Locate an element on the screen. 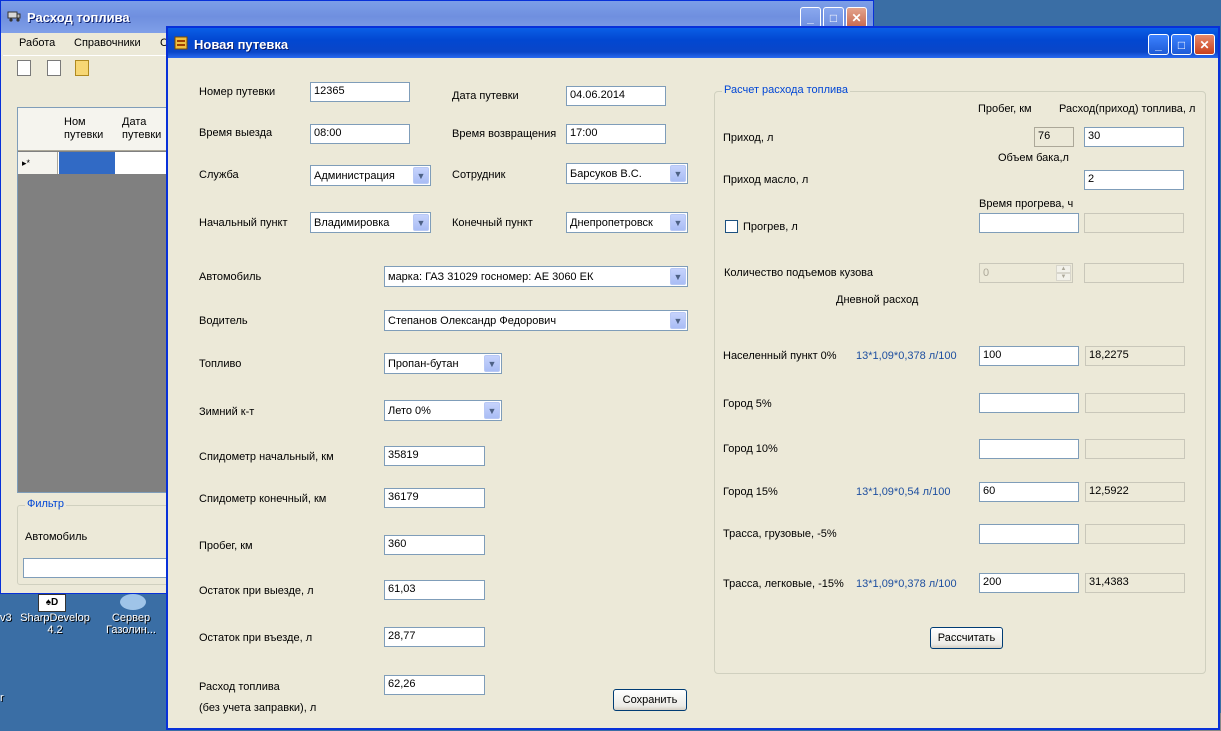 The image size is (1221, 731). row-city5-mileage-input is located at coordinates (1029, 403).